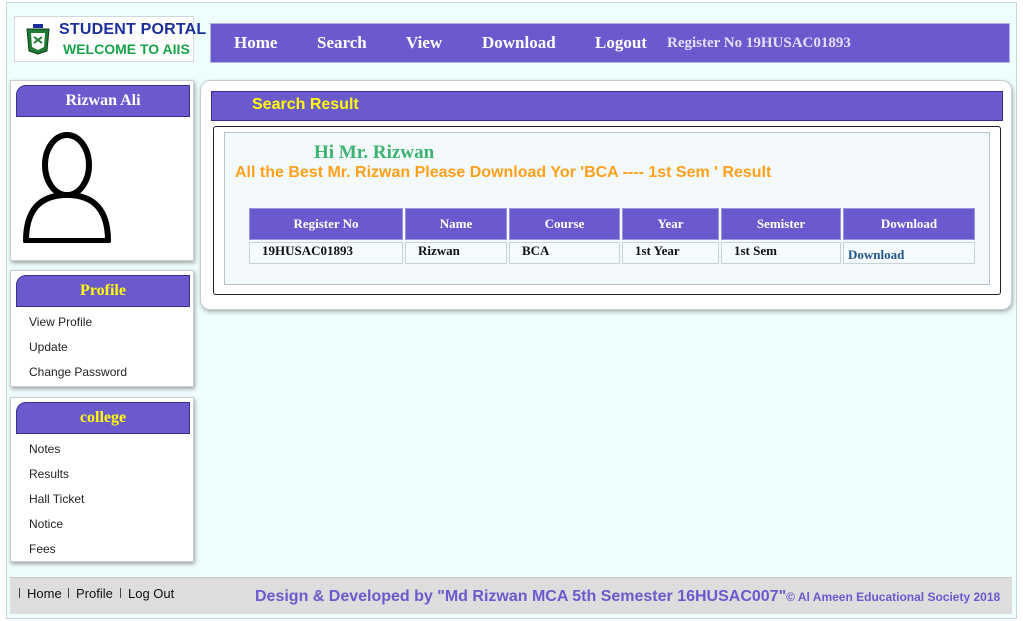 This screenshot has height=621, width=1023. I want to click on col-semister: Semister, so click(781, 224).